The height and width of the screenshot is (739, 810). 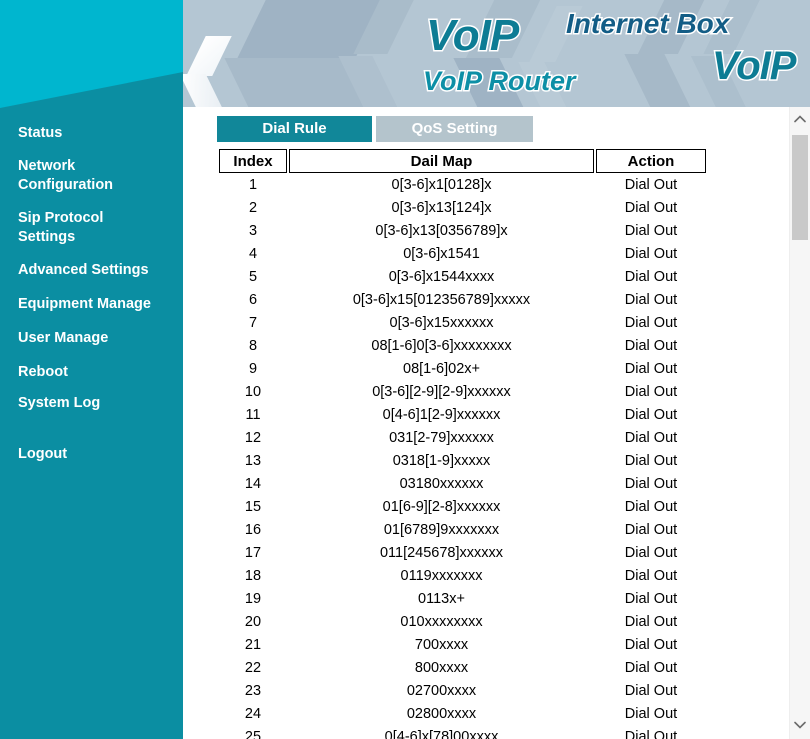 I want to click on cell-index: 3, so click(x=253, y=230).